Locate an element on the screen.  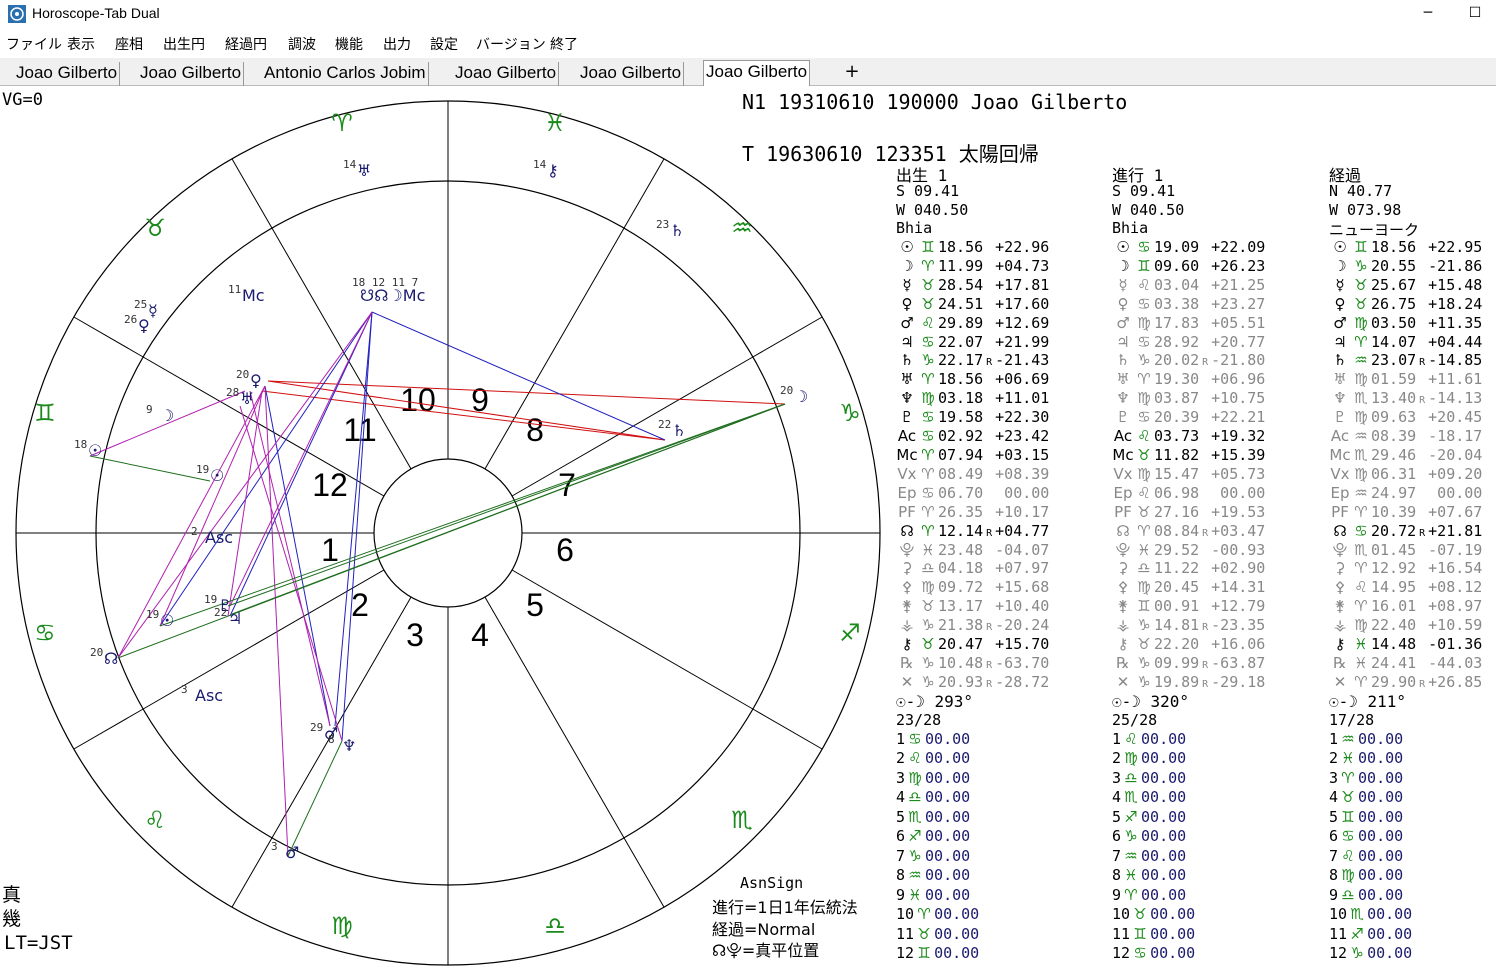
declination-value: +18.24 is located at coordinates (1455, 303).